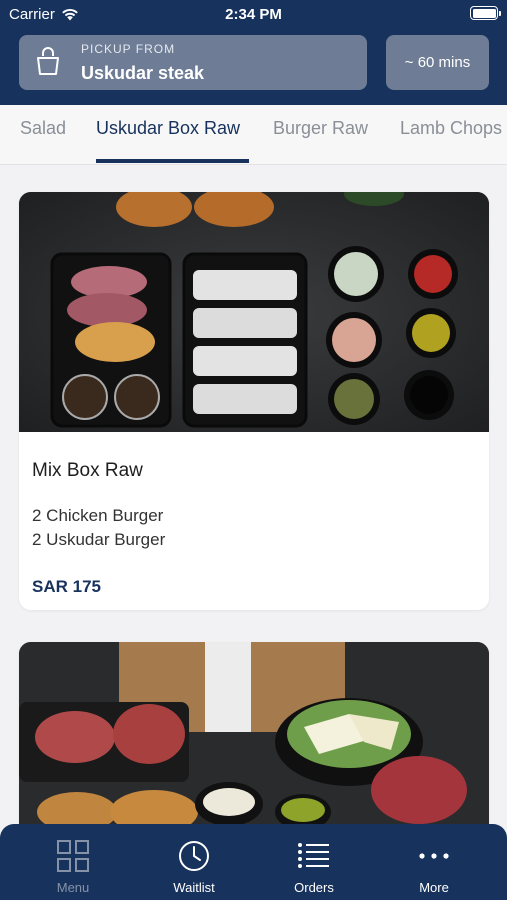 This screenshot has height=900, width=507. What do you see at coordinates (66, 586) in the screenshot?
I see `product-price: SAR 175` at bounding box center [66, 586].